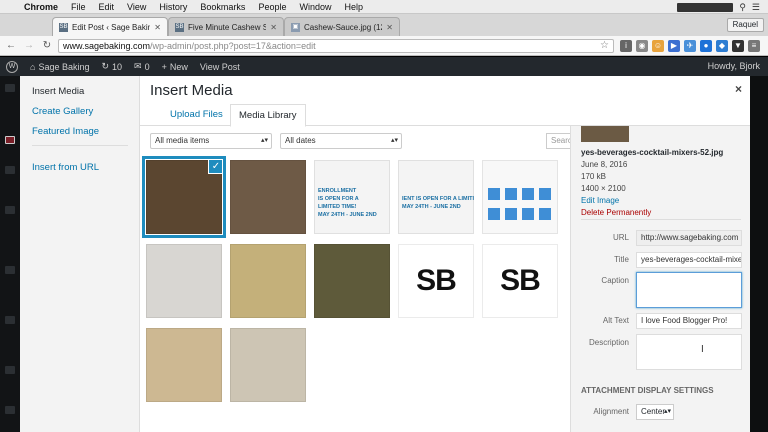  What do you see at coordinates (347, 215) in the screenshot?
I see `blog-graphic-text: MAY 24TH - JUNE 2ND` at bounding box center [347, 215].